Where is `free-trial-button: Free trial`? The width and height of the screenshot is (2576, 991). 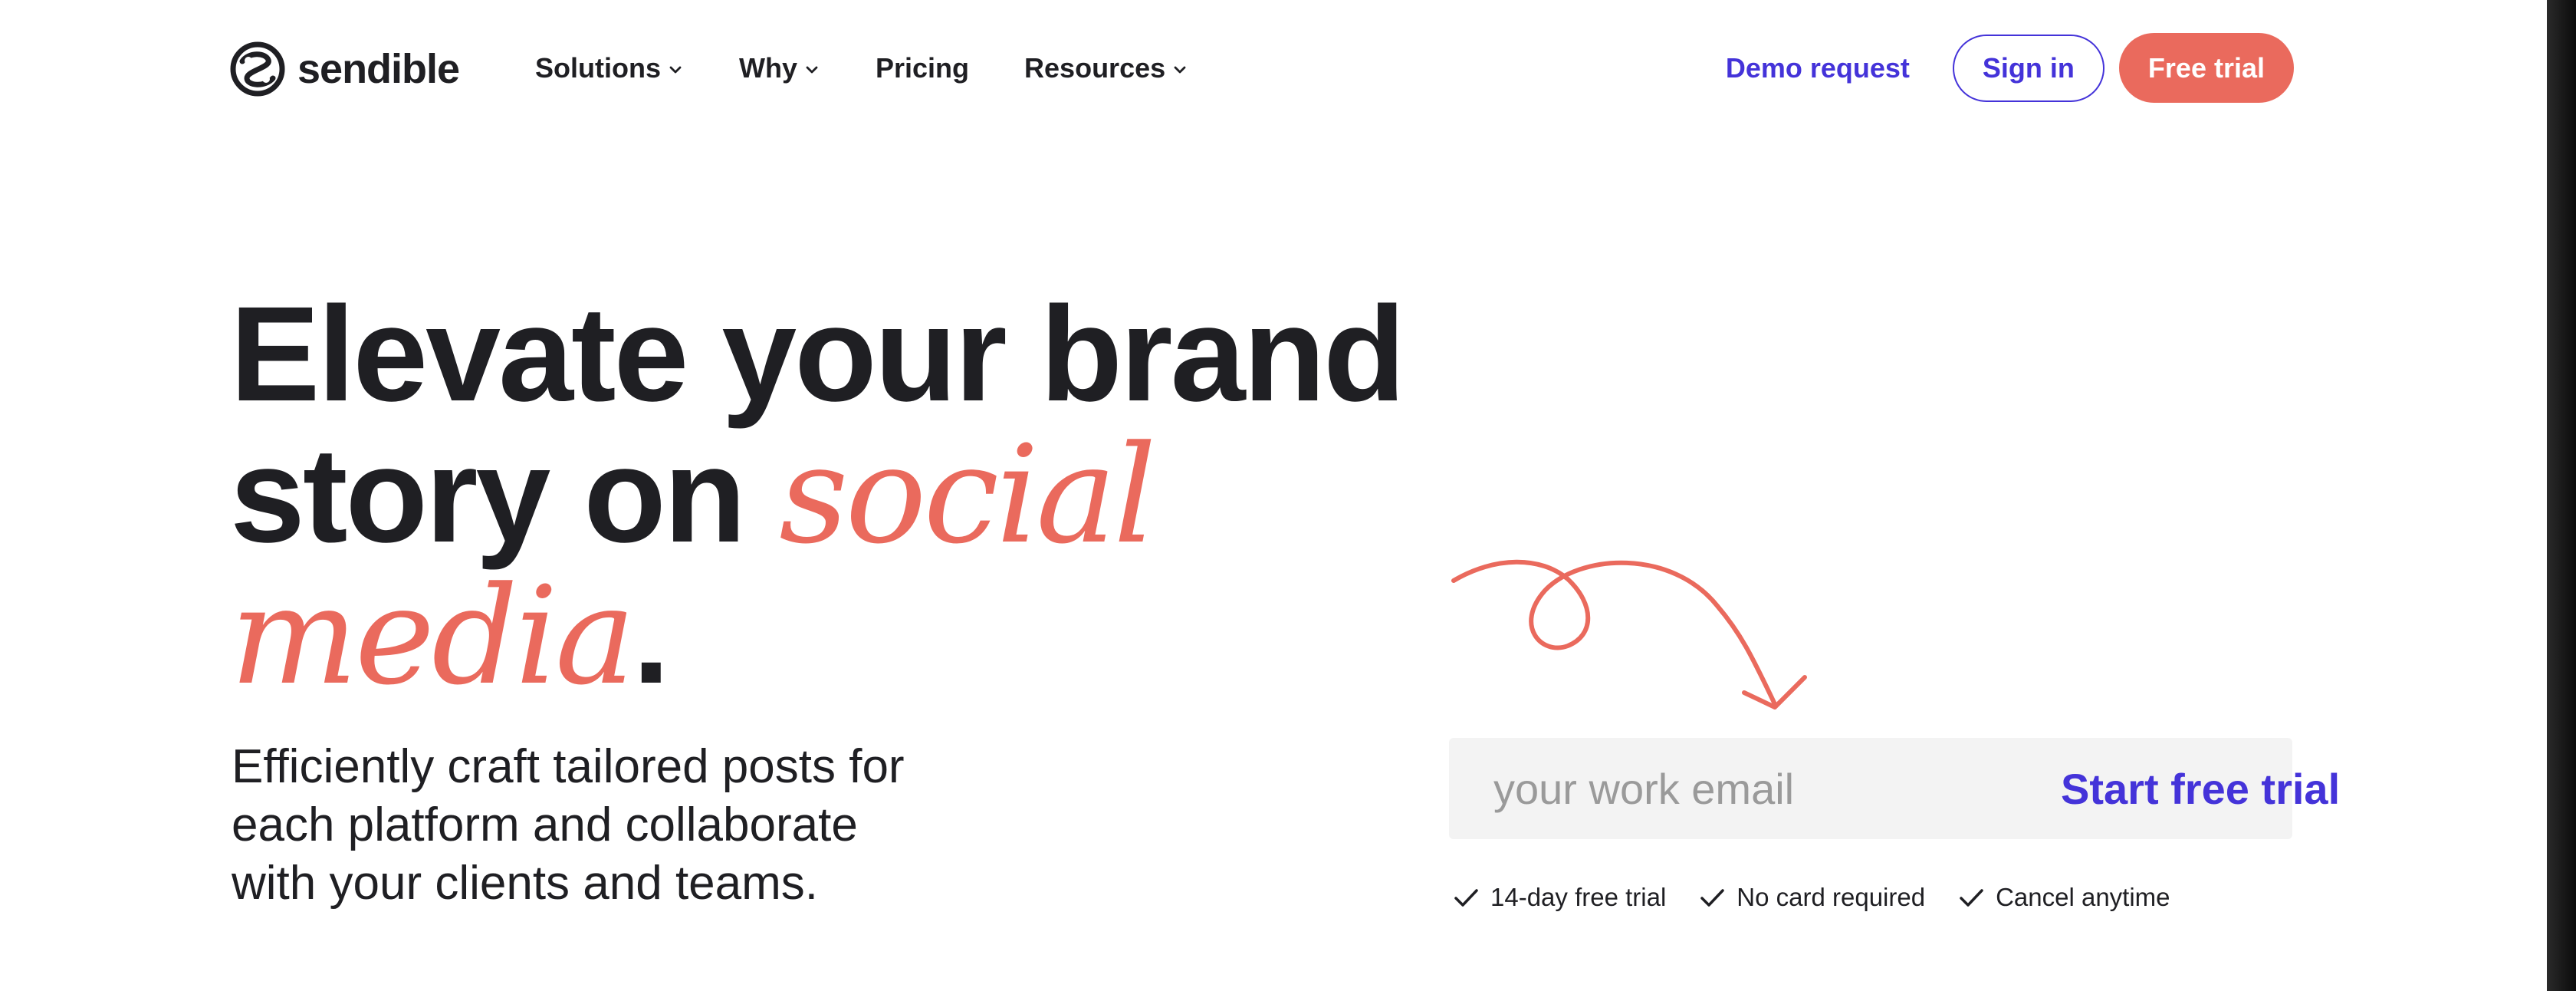 free-trial-button: Free trial is located at coordinates (2206, 68).